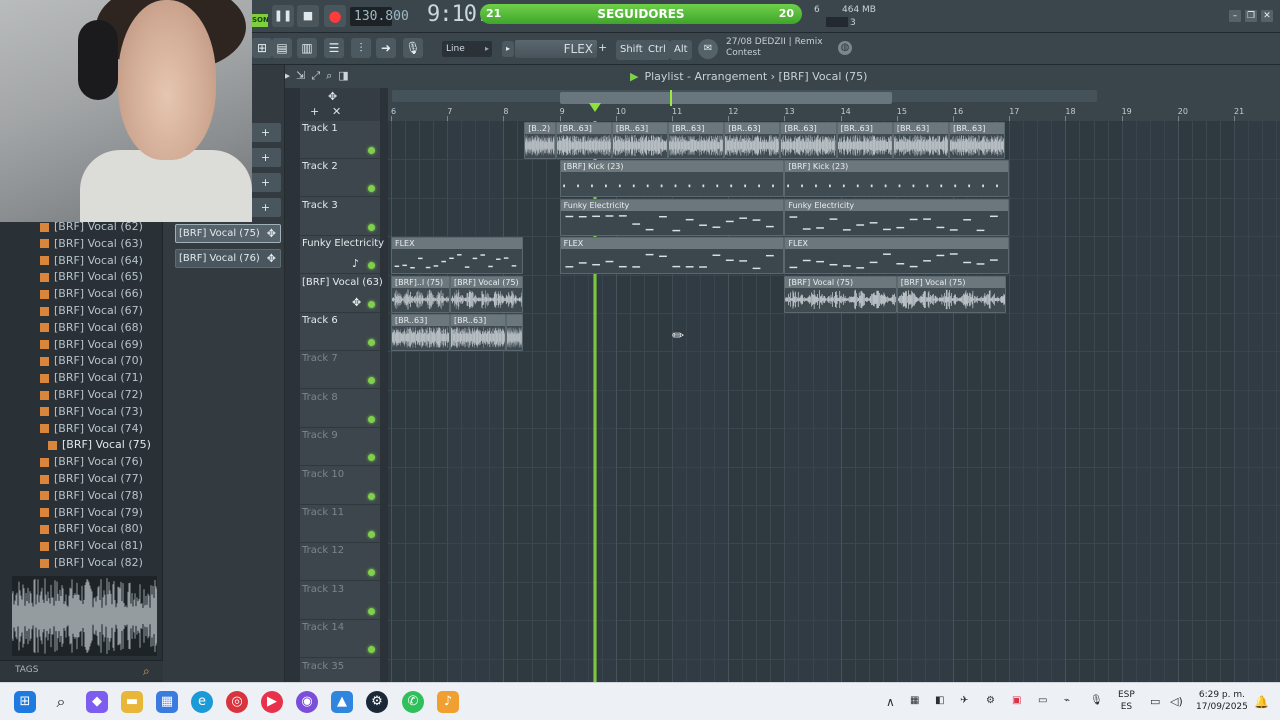 This screenshot has width=1280, height=720. Describe the element at coordinates (1042, 700) in the screenshot. I see `tray-app-icon-5: ▭` at that location.